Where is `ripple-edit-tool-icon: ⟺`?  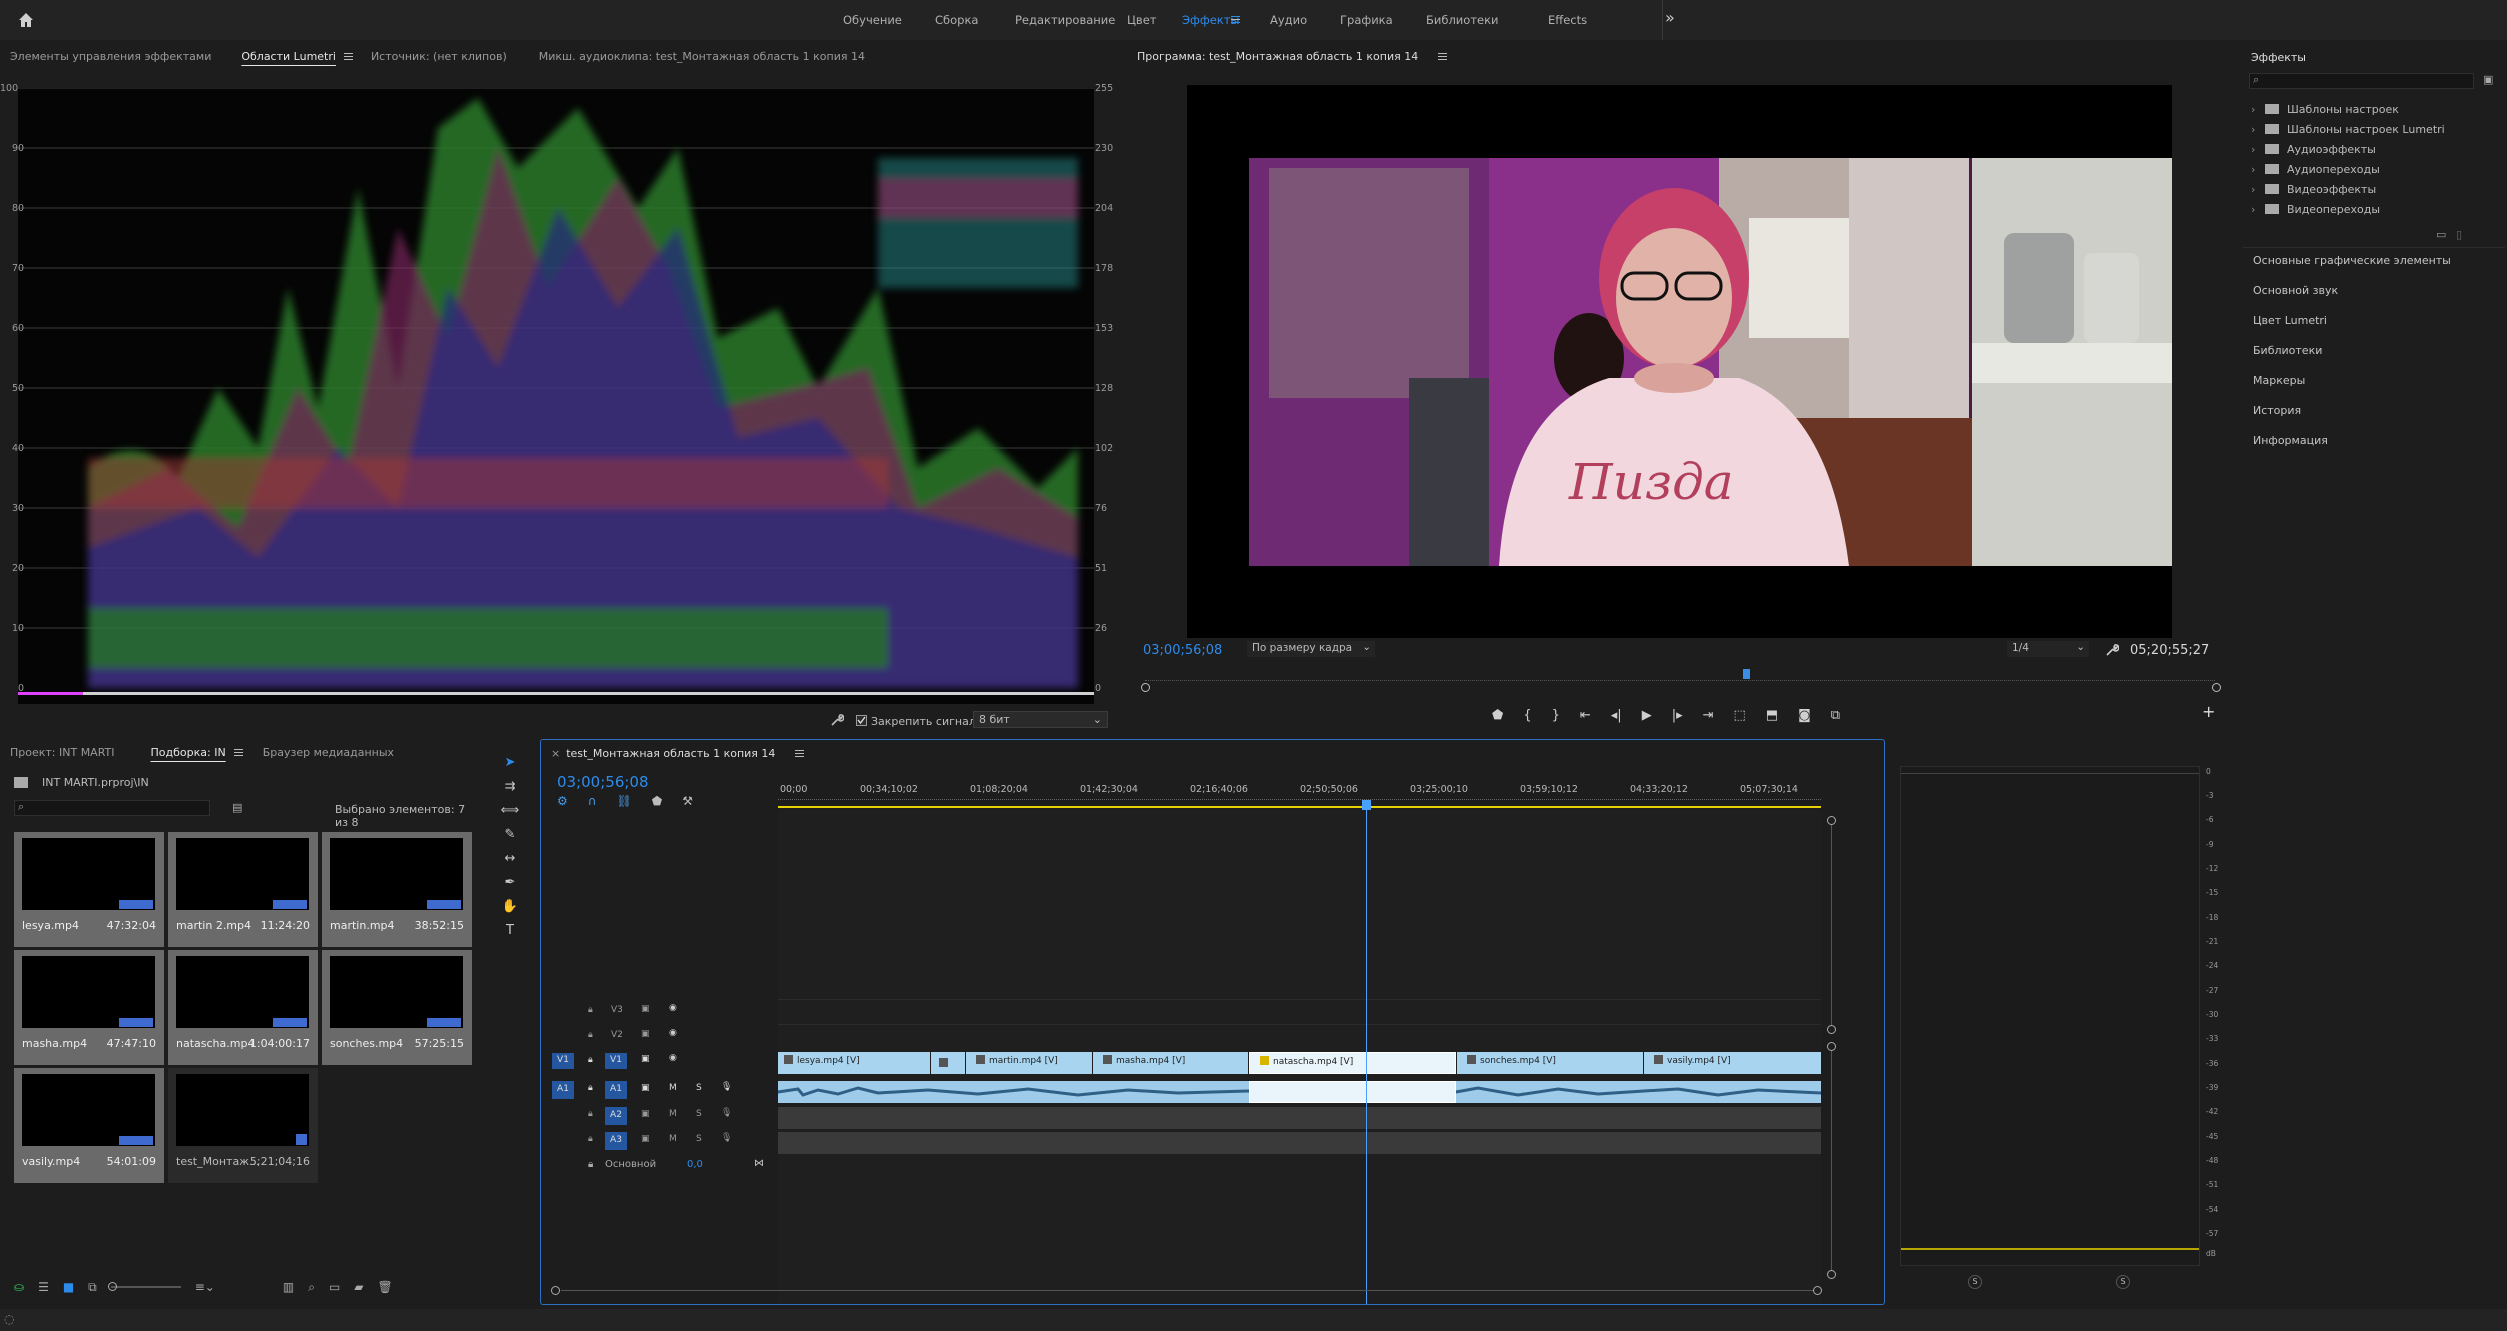
ripple-edit-tool-icon: ⟺ is located at coordinates (510, 810).